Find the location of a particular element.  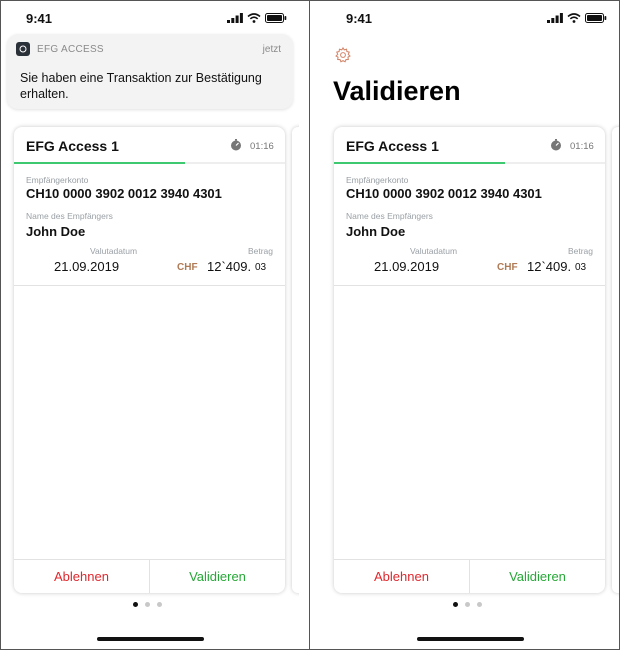

page-title: Validieren is located at coordinates (397, 91).